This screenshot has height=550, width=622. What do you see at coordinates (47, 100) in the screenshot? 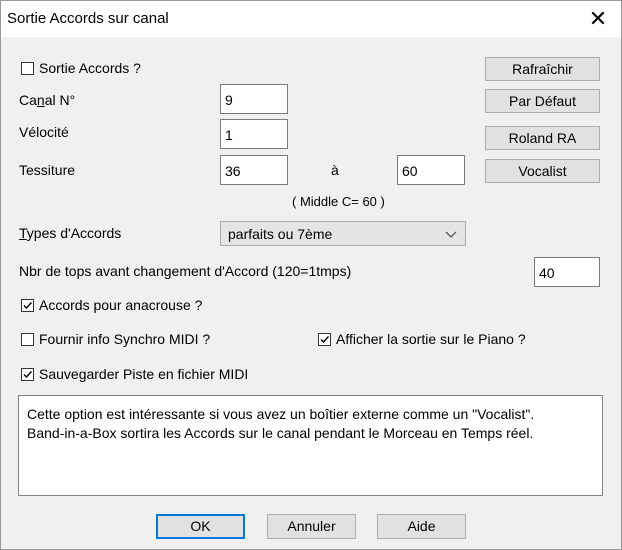
I see `channel-label: Canal N°` at bounding box center [47, 100].